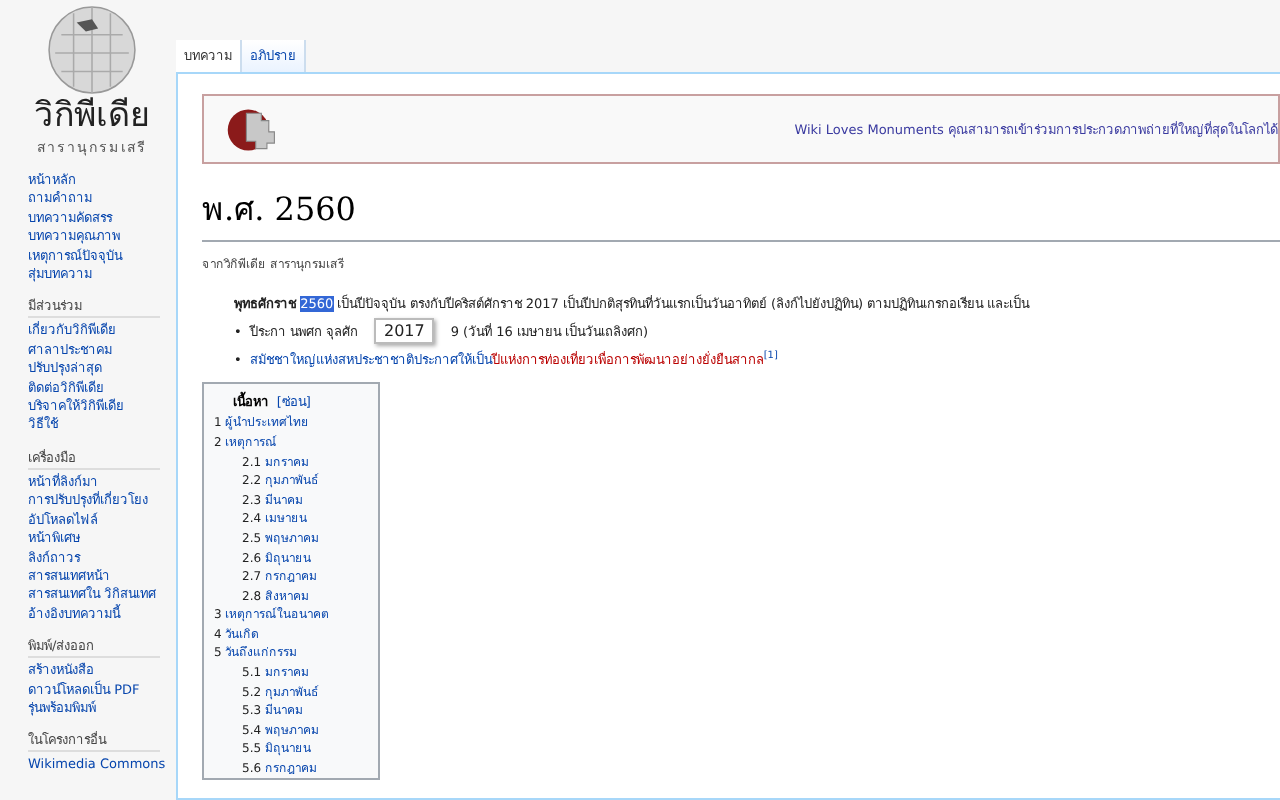  Describe the element at coordinates (92, 116) in the screenshot. I see `site-name: วิกิพีเดีย` at that location.